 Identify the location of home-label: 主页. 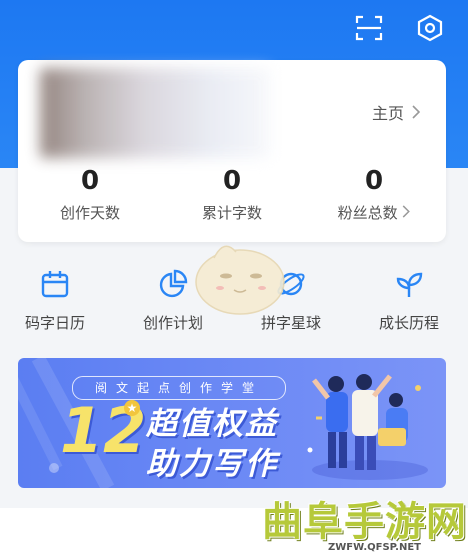
(387, 113).